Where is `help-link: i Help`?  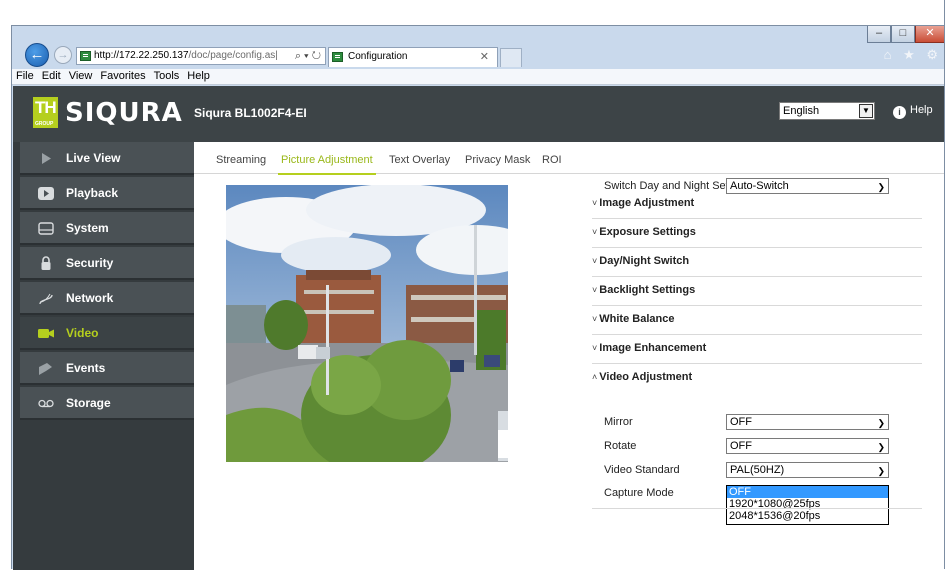 help-link: i Help is located at coordinates (913, 111).